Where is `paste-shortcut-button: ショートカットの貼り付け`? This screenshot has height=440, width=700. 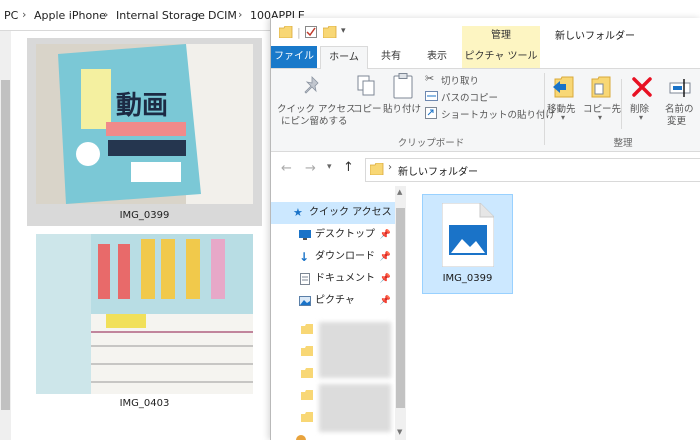
paste-shortcut-button: ショートカットの貼り付け is located at coordinates (490, 113).